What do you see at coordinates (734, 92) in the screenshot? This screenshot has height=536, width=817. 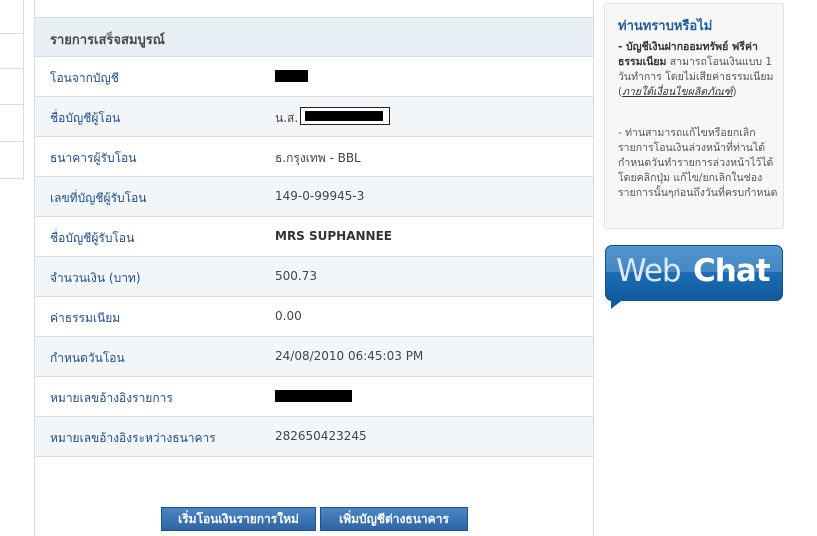 I see `info-text-end: )` at bounding box center [734, 92].